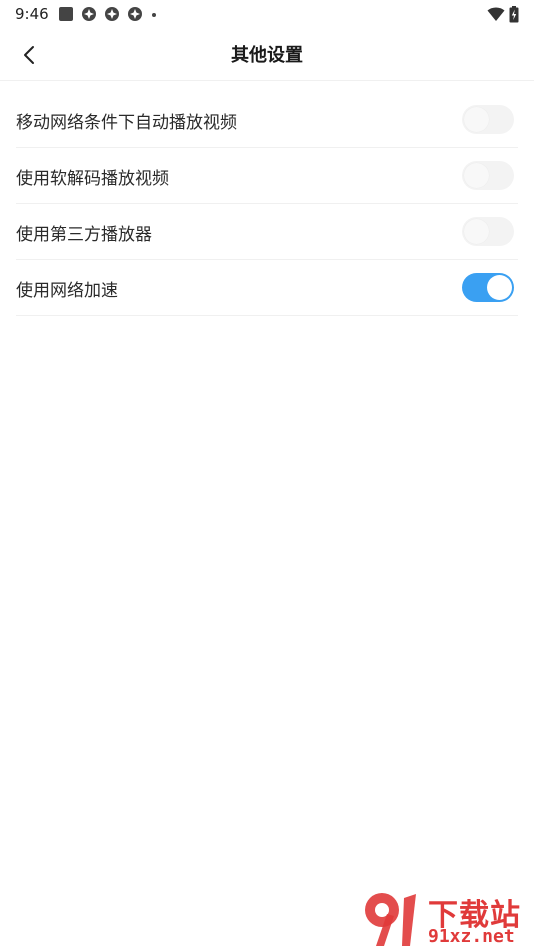  Describe the element at coordinates (267, 176) in the screenshot. I see `setting-row-software-decoding: 使用软解码播放视频` at that location.